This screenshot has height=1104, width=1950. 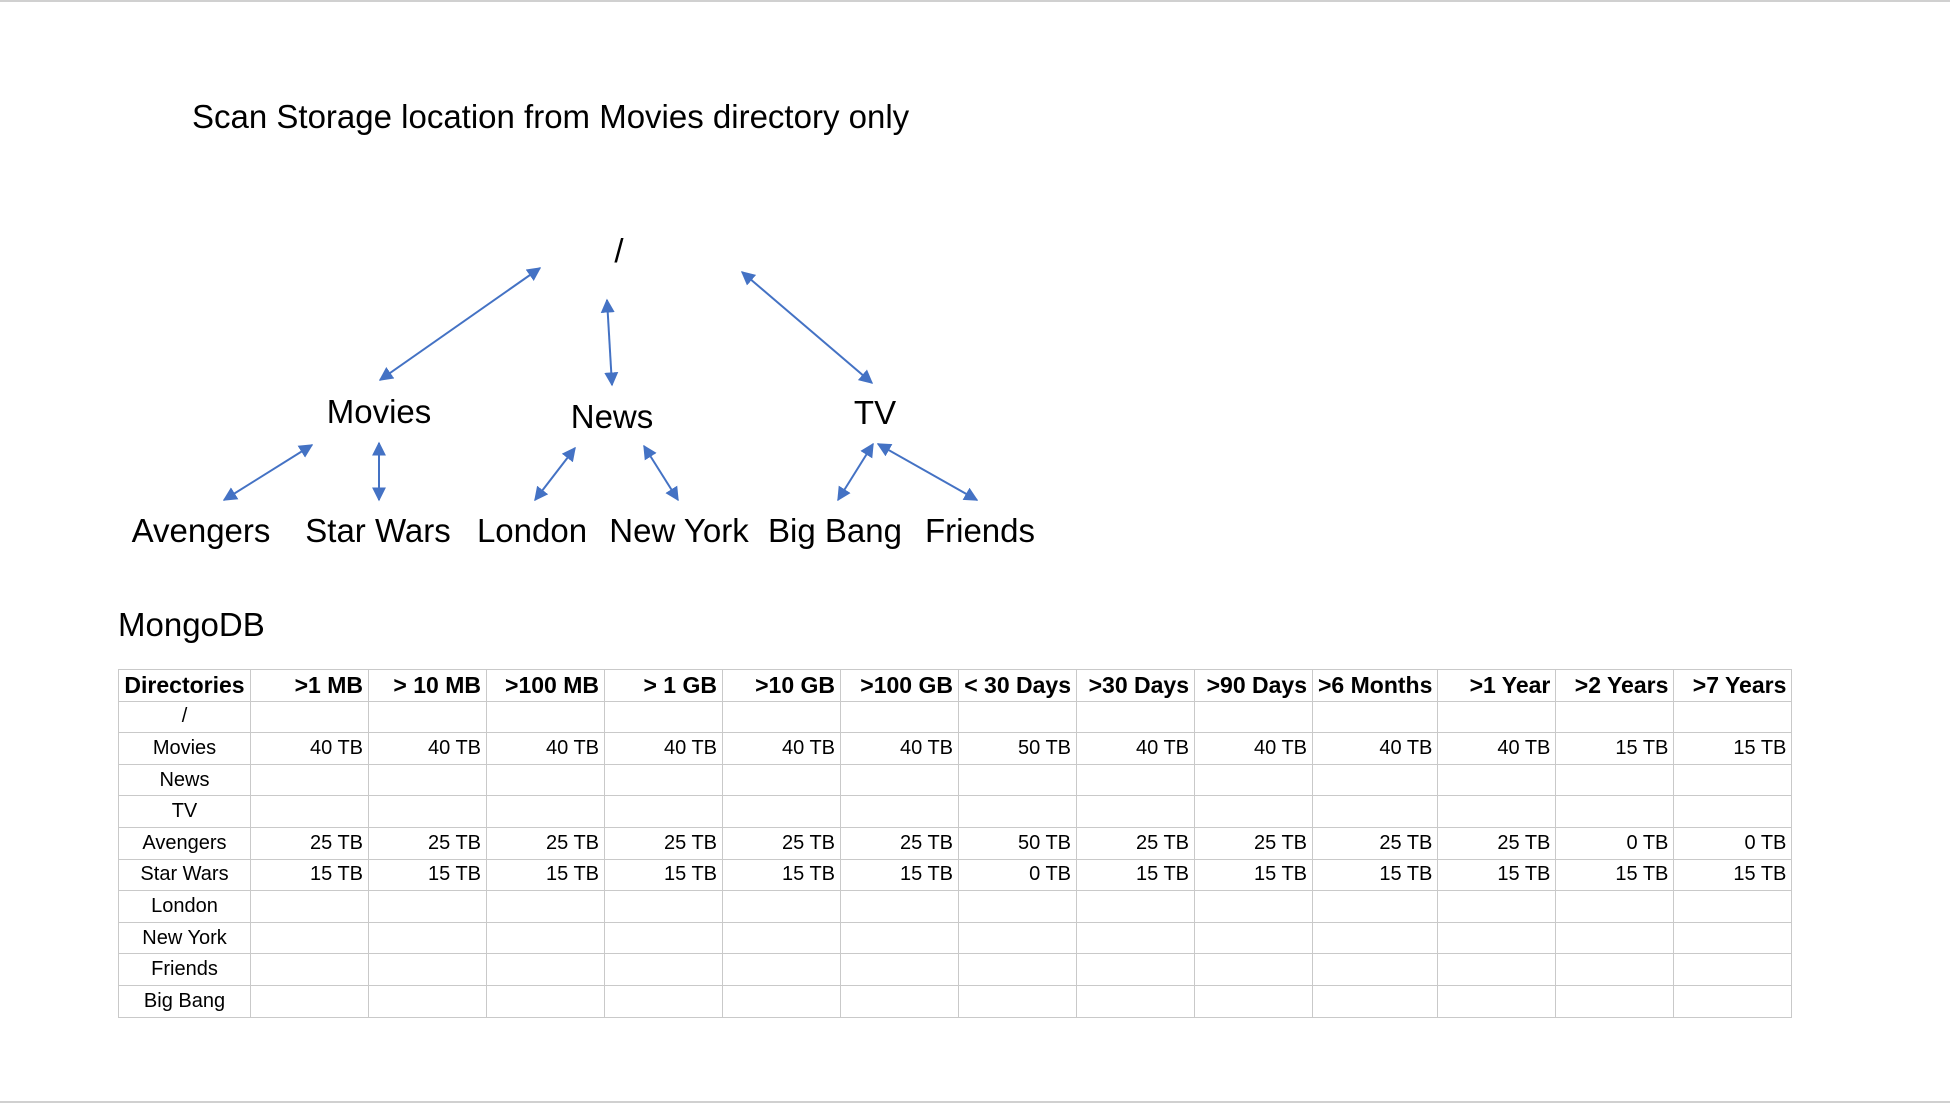 I want to click on directory-cell: Star Wars, so click(x=184, y=875).